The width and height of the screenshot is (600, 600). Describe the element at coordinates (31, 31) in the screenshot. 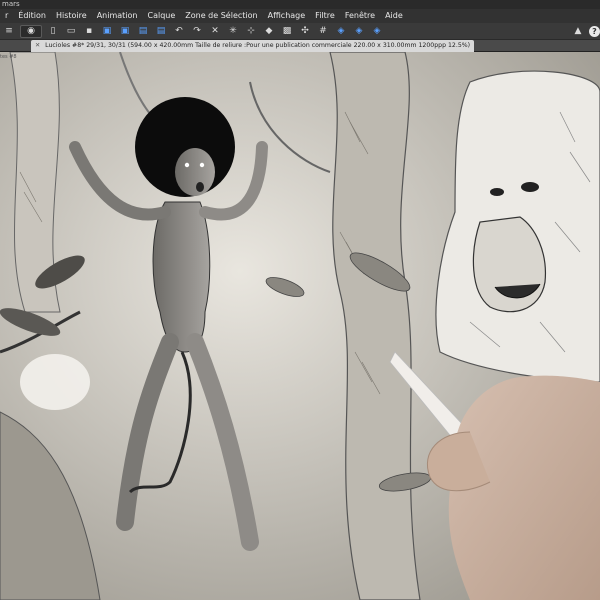

I see `eye-icon: ◉` at that location.